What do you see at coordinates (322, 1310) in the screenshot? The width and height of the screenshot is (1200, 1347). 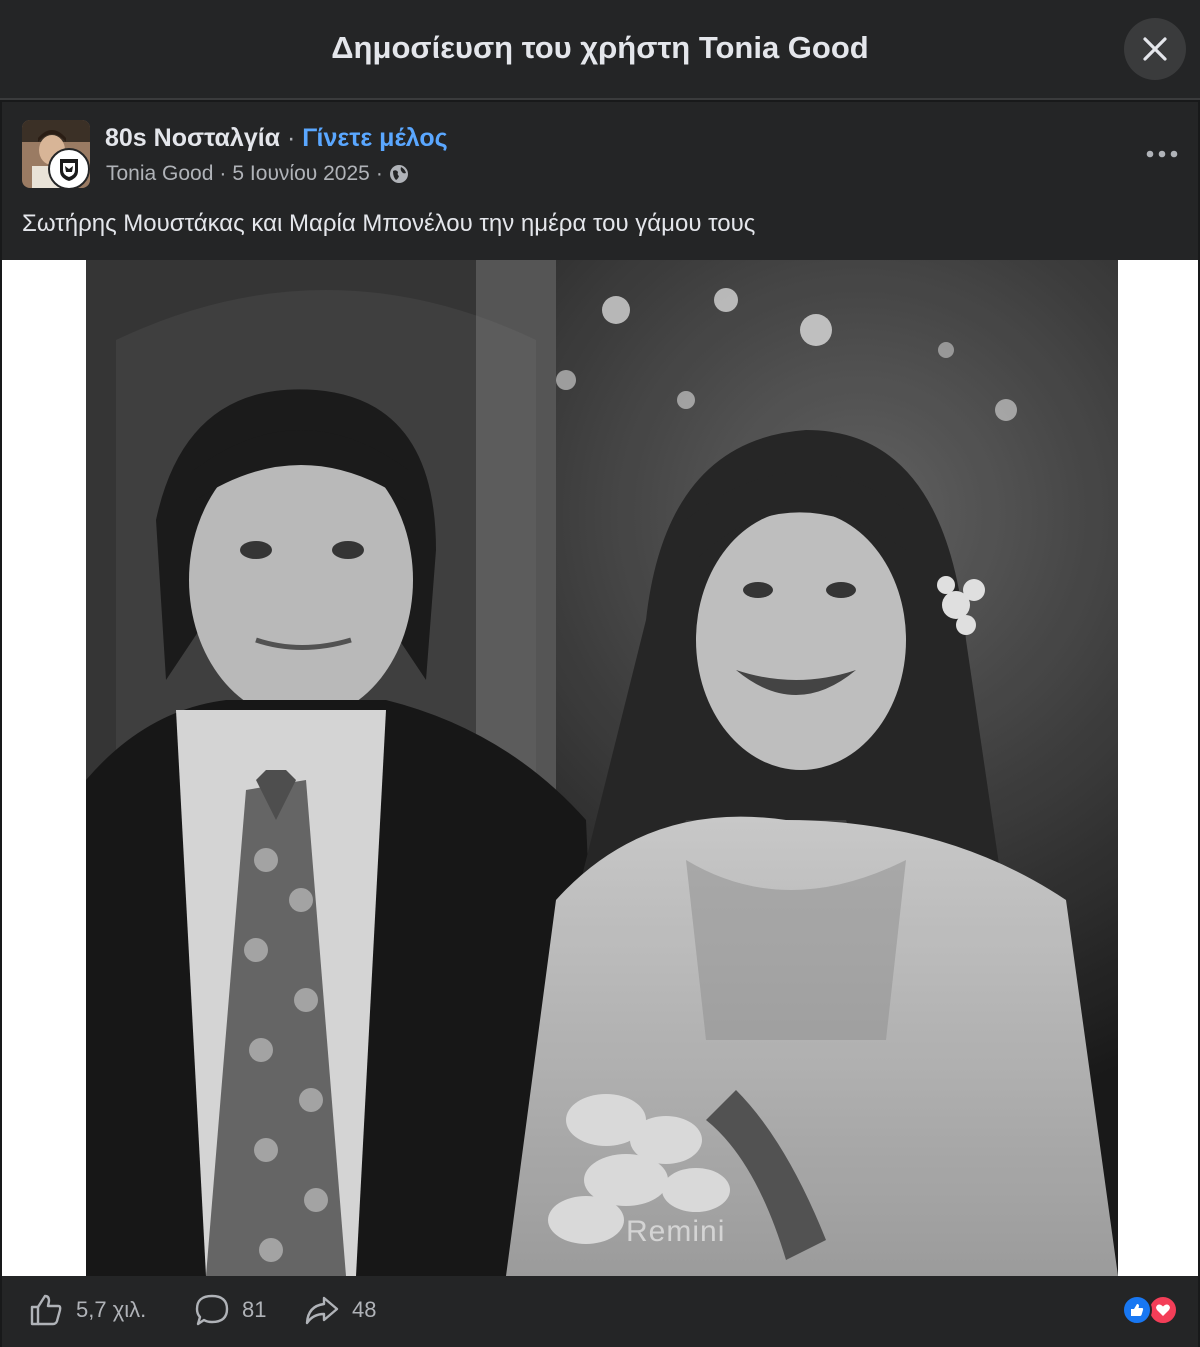 I see `share-arrow-icon` at bounding box center [322, 1310].